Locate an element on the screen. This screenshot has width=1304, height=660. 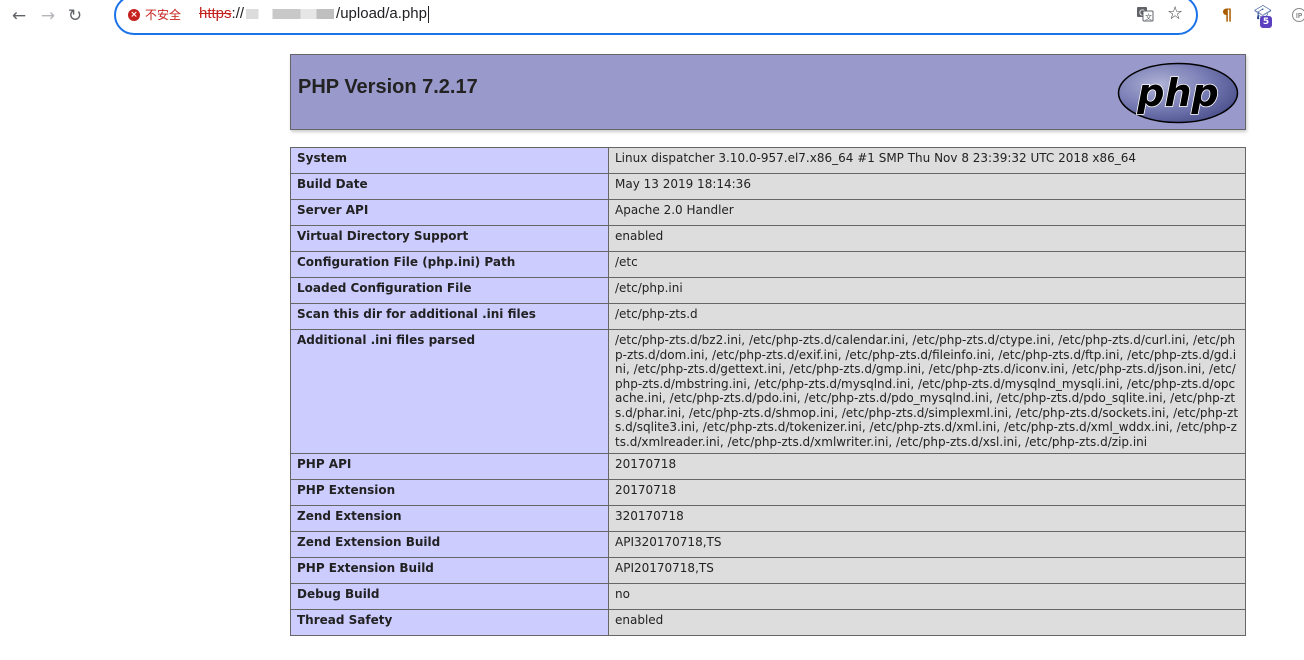
table-row: Thread Safety enabled is located at coordinates (768, 622).